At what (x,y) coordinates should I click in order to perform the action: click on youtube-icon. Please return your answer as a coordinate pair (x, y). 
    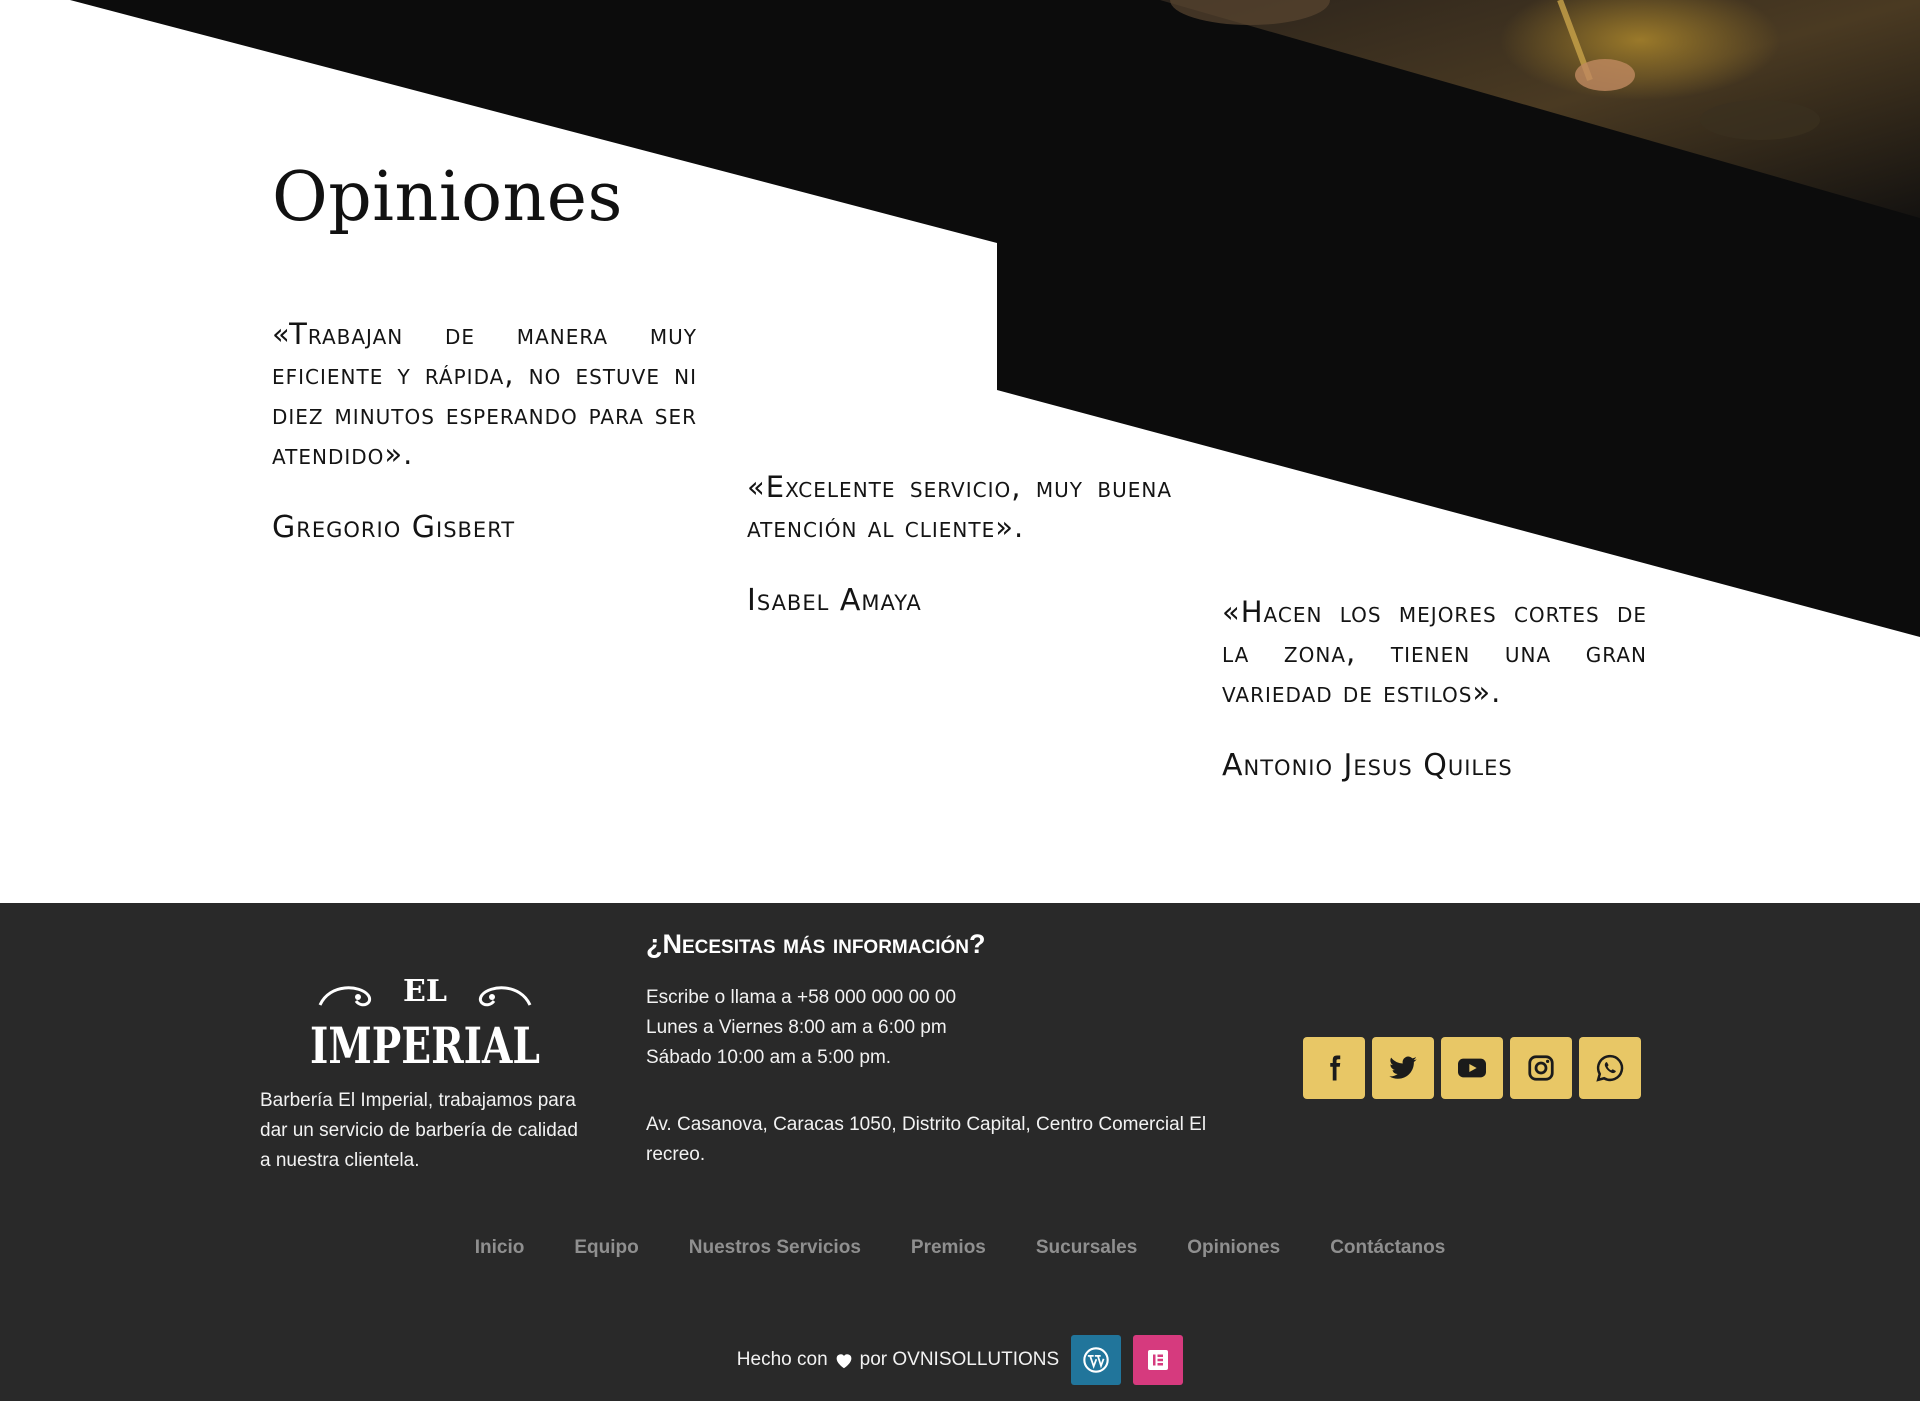
    Looking at the image, I should click on (1472, 1068).